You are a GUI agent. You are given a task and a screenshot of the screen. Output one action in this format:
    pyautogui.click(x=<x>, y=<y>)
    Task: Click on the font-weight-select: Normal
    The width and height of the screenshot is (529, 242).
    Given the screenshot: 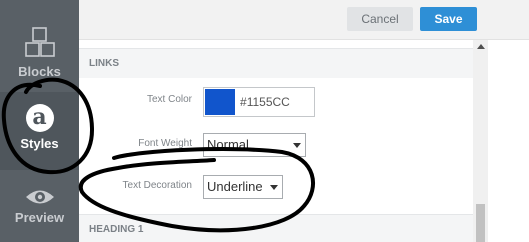 What is the action you would take?
    pyautogui.click(x=254, y=145)
    